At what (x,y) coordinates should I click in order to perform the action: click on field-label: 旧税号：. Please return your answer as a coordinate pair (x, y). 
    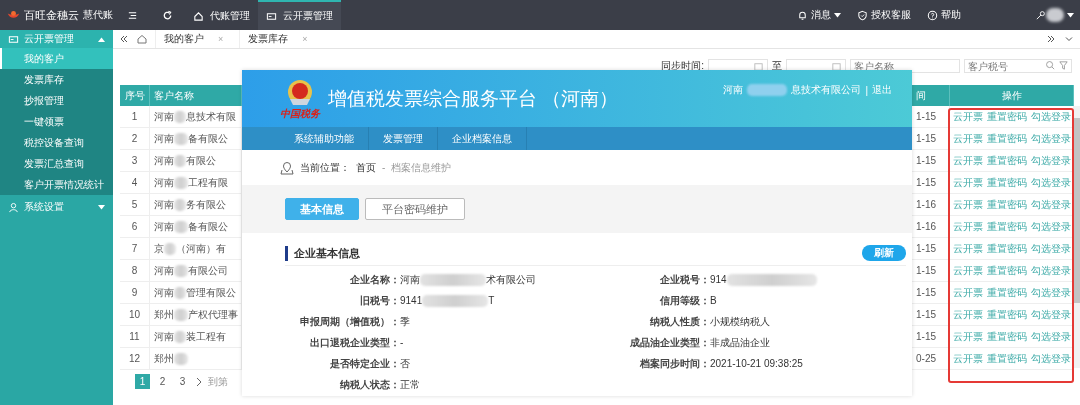
    Looking at the image, I should click on (379, 300).